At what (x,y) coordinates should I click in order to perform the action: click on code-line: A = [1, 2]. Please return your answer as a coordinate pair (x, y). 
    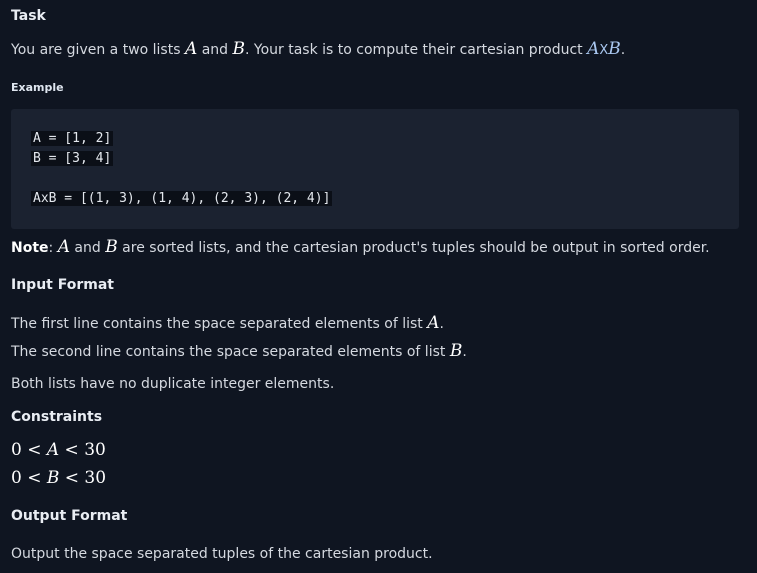
    Looking at the image, I should click on (72, 138).